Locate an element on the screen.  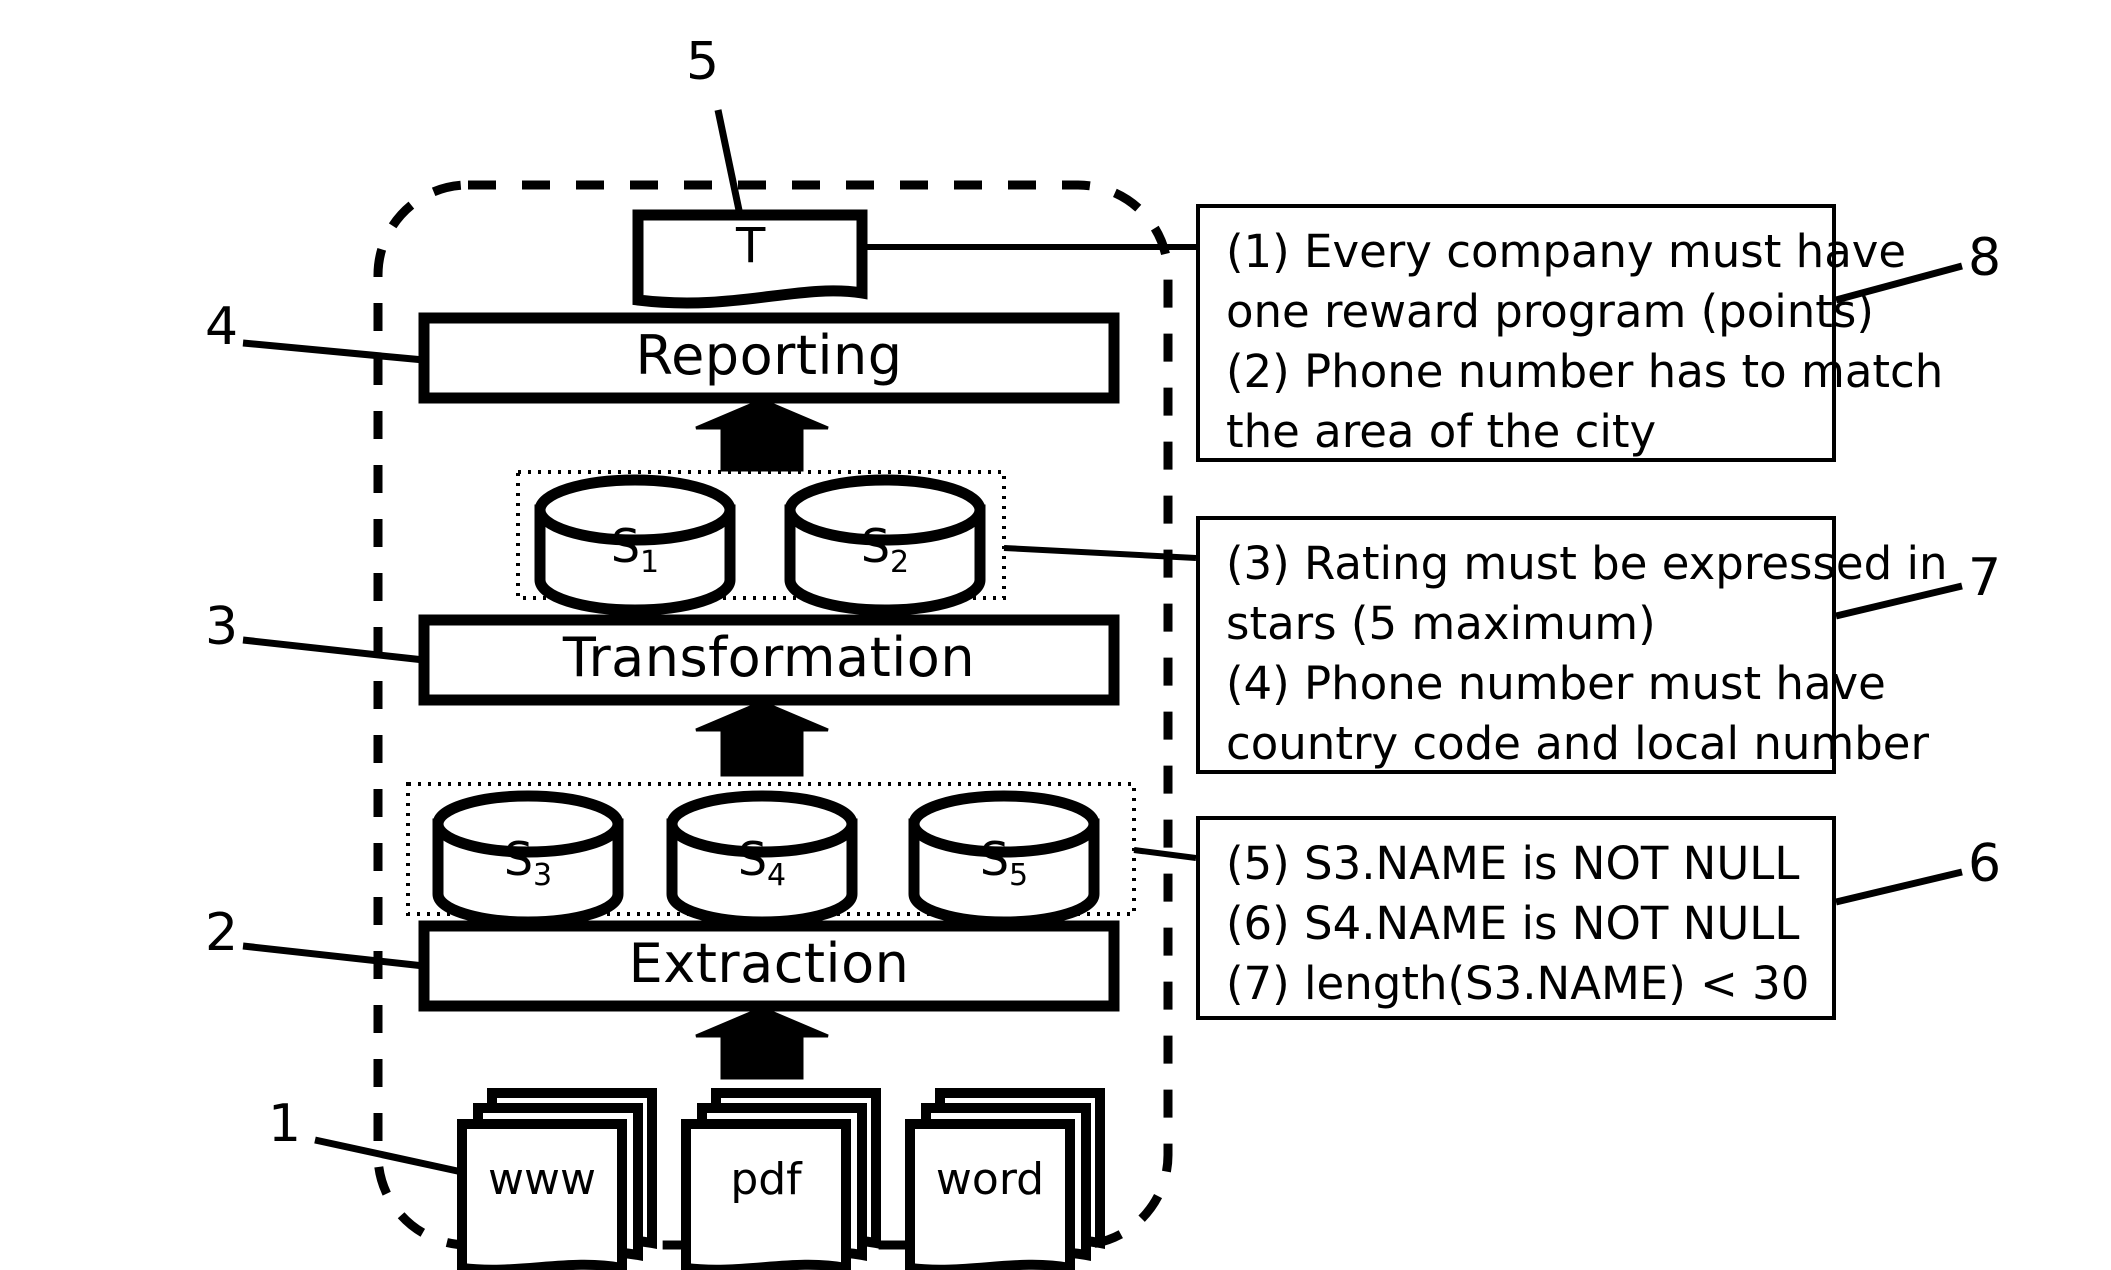
rule-box-7-line-2: stars (5 maximum) is located at coordinates (1441, 623).